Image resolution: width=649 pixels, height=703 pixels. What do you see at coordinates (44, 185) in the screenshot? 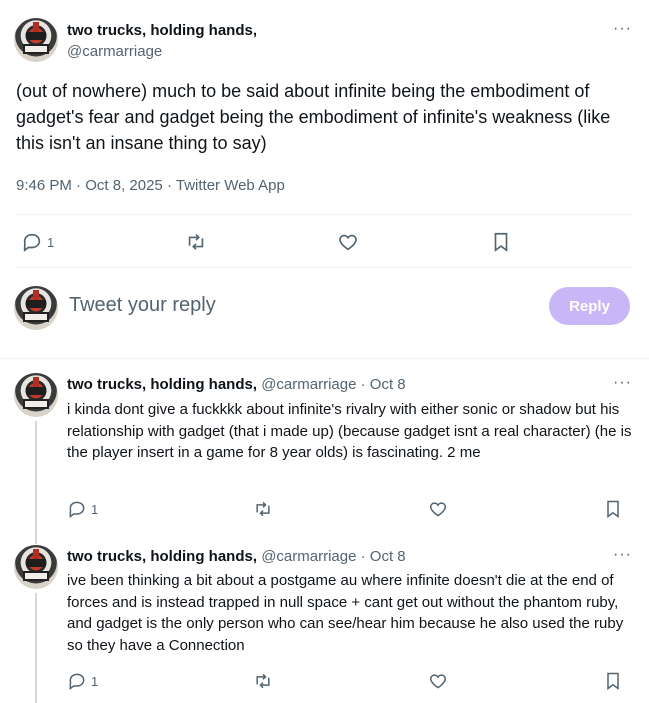
I see `tweet-time: 9:46 PM` at bounding box center [44, 185].